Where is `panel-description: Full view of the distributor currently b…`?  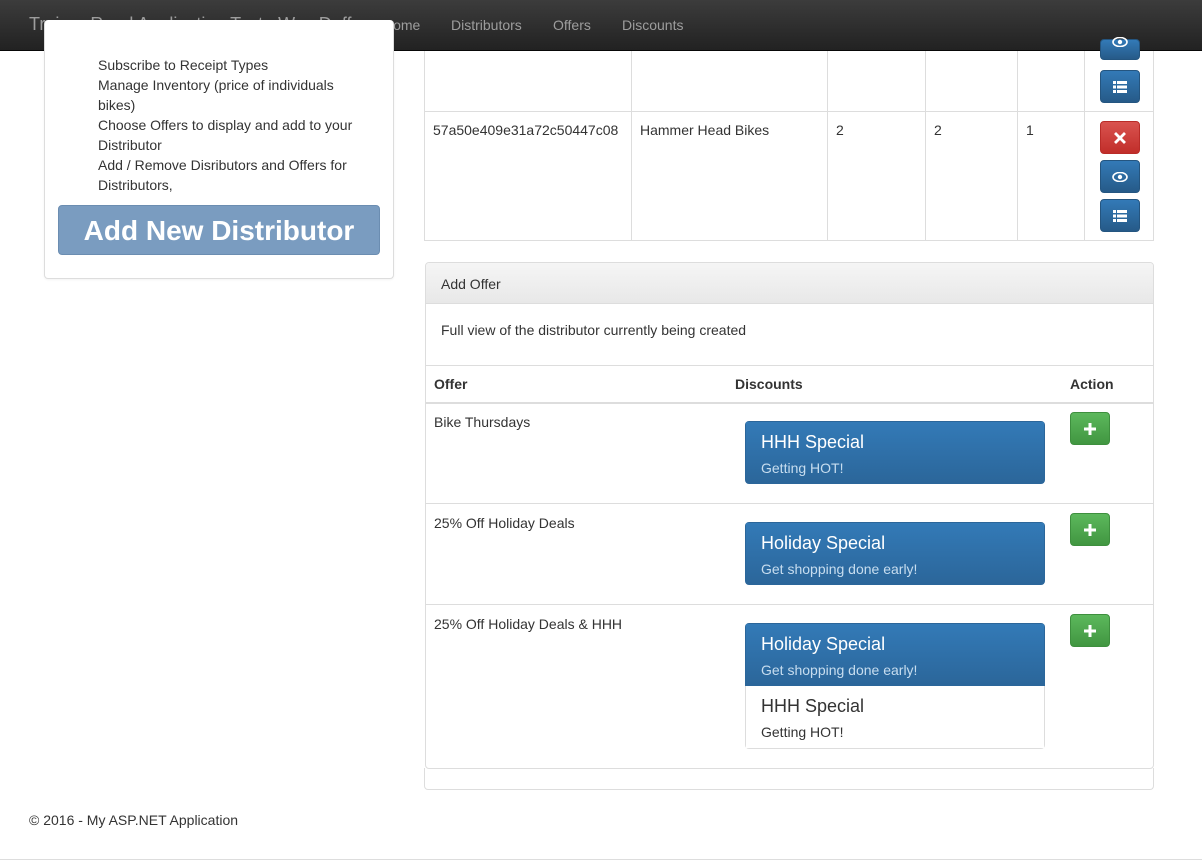
panel-description: Full view of the distributor currently b… is located at coordinates (594, 330).